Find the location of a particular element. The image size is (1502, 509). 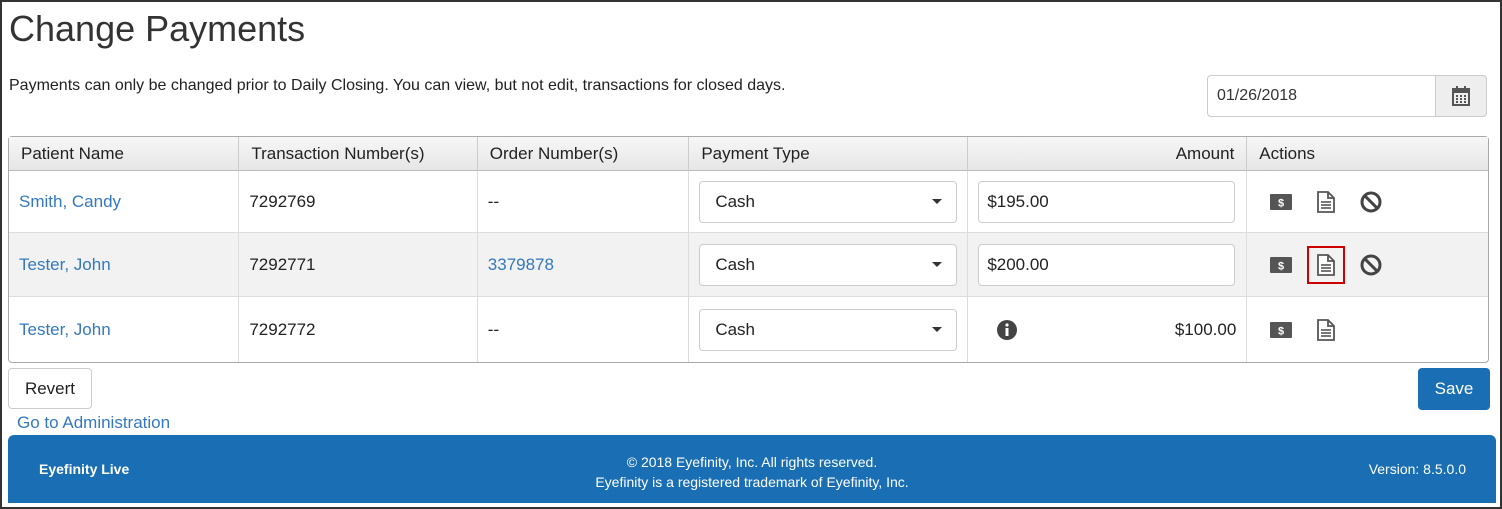

table-row: Tester, John 7292772 -- Cash $100.00 $ is located at coordinates (748, 329).